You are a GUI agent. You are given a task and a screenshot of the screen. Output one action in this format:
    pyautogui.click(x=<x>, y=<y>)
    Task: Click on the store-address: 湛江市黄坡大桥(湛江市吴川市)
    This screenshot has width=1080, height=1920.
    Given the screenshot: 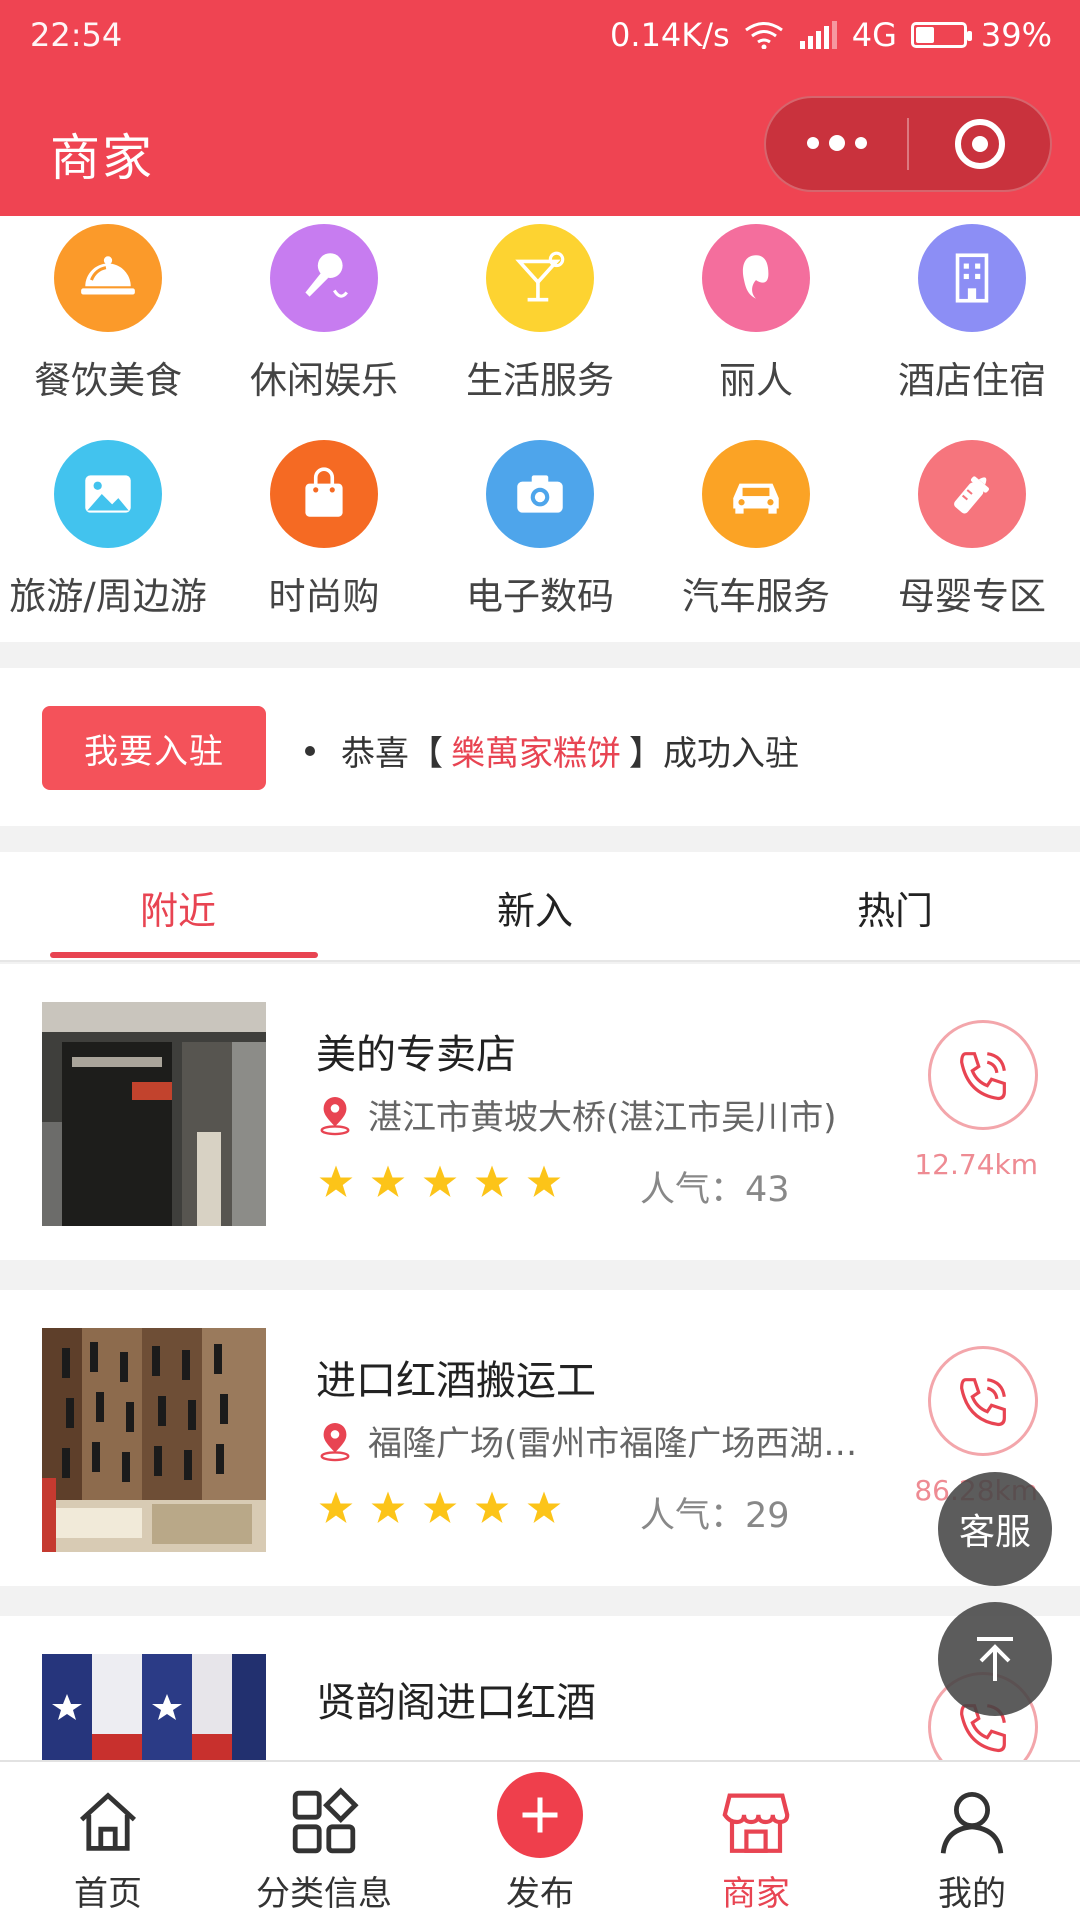 What is the action you would take?
    pyautogui.click(x=576, y=1114)
    